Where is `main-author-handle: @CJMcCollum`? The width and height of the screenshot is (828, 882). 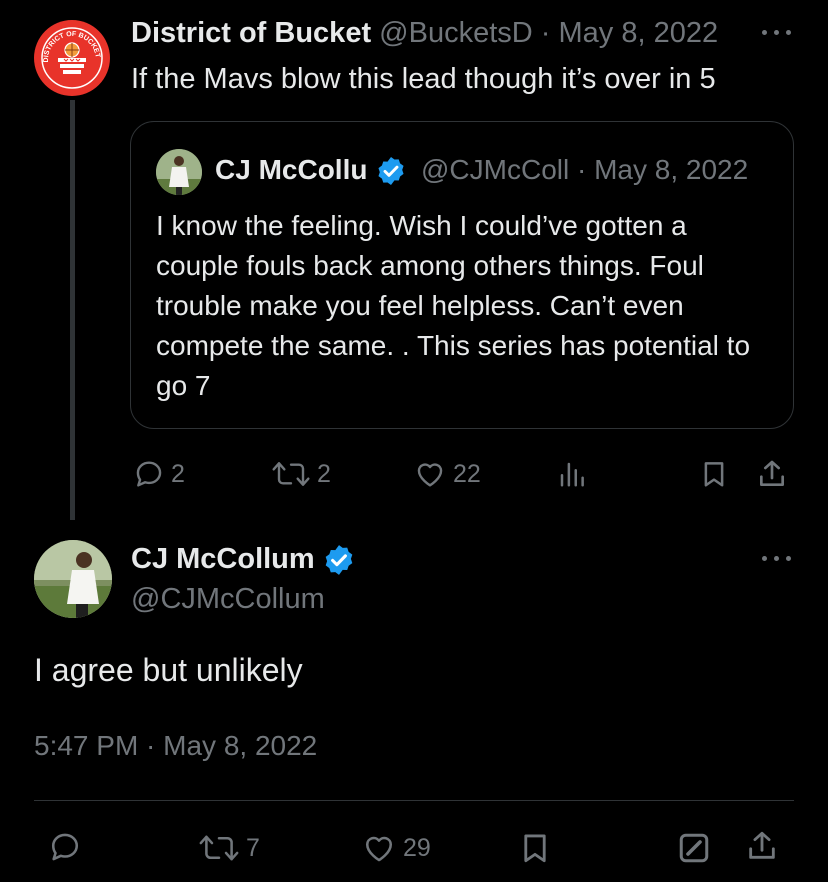
main-author-handle: @CJMcCollum is located at coordinates (228, 599).